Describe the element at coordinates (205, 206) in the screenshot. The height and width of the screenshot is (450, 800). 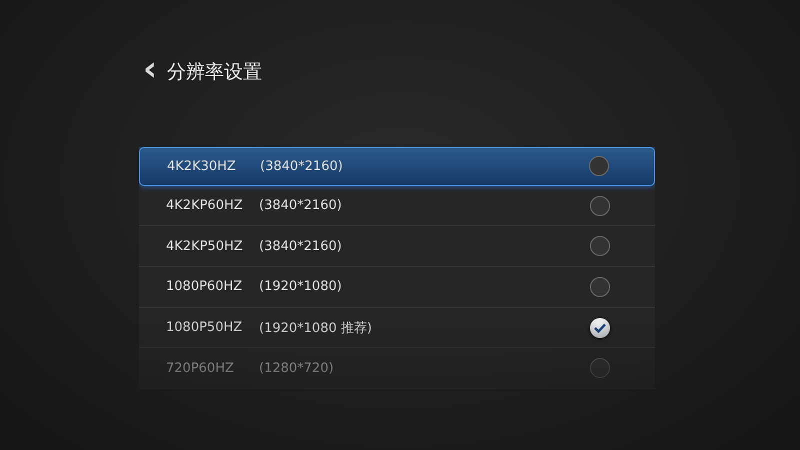
I see `mode-label: 4K2KP60HZ` at that location.